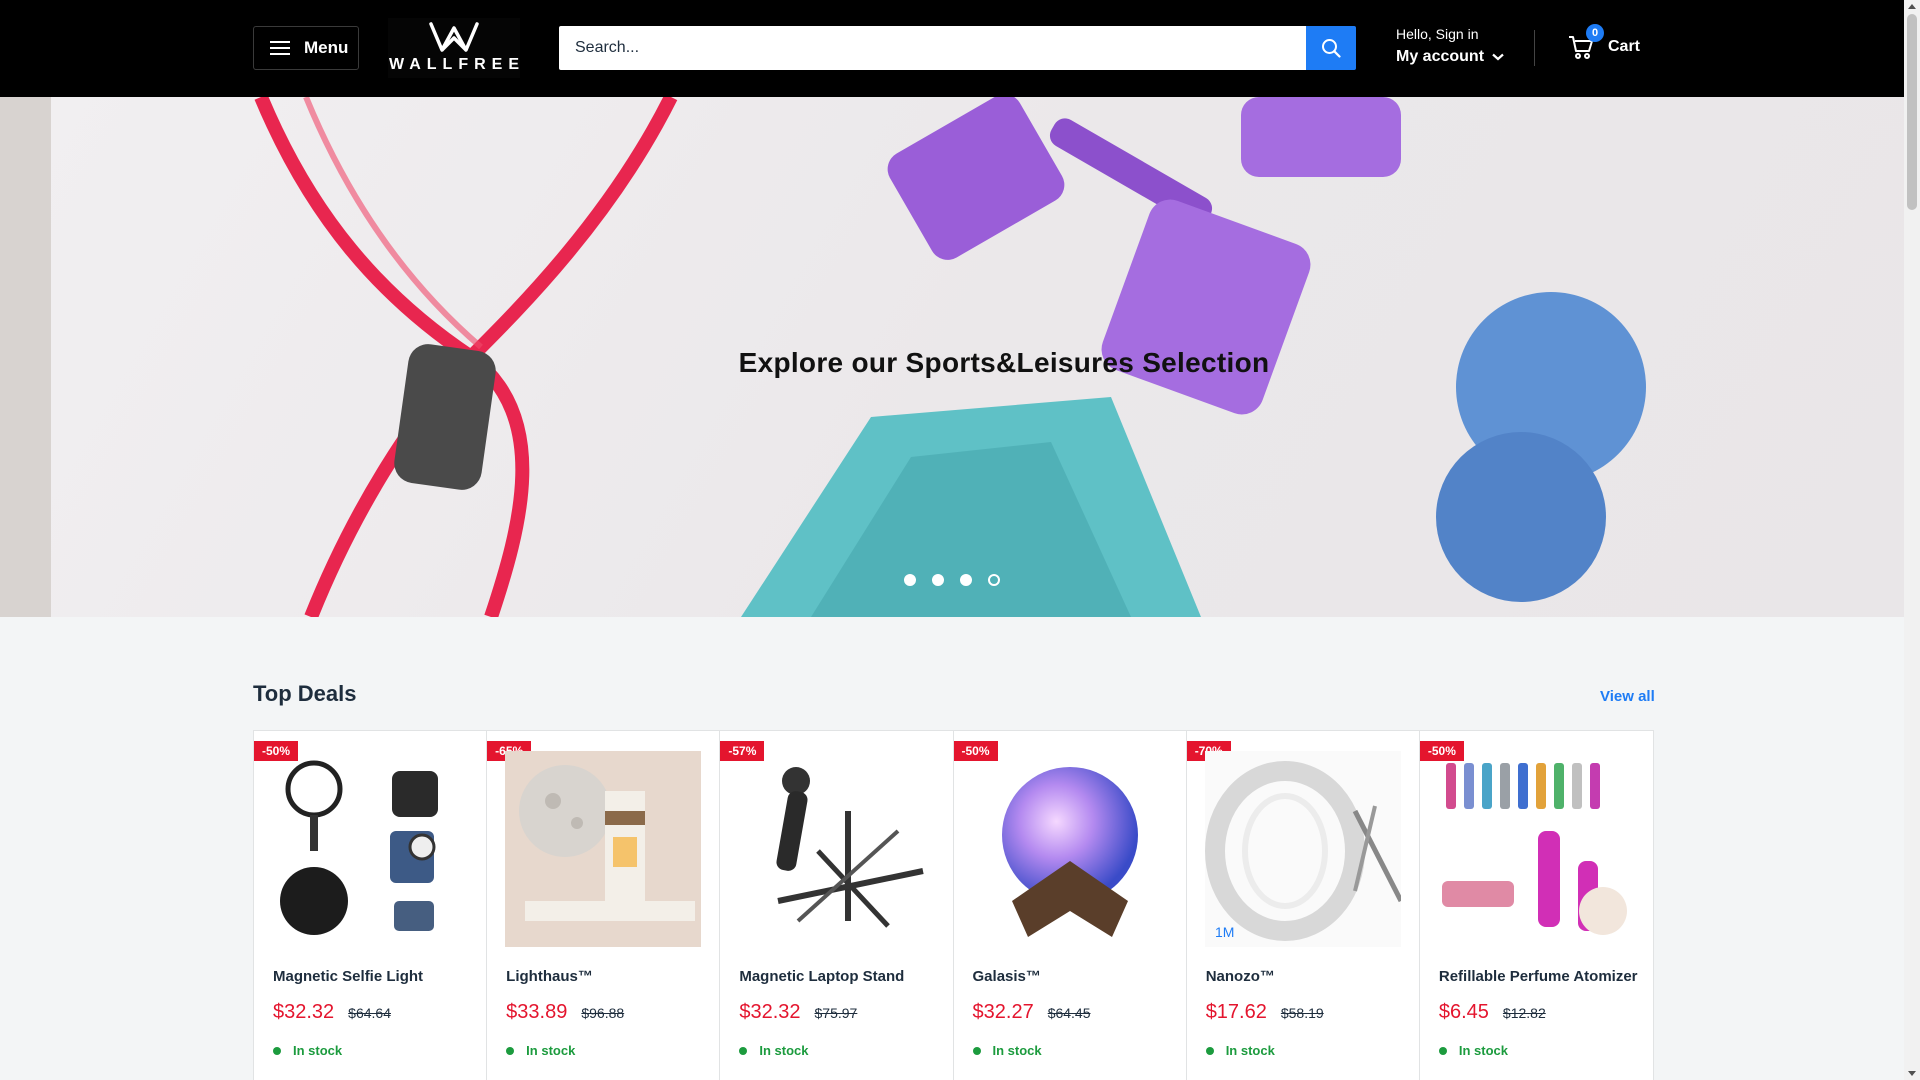  Describe the element at coordinates (1627, 696) in the screenshot. I see `view-all-link: View all` at that location.